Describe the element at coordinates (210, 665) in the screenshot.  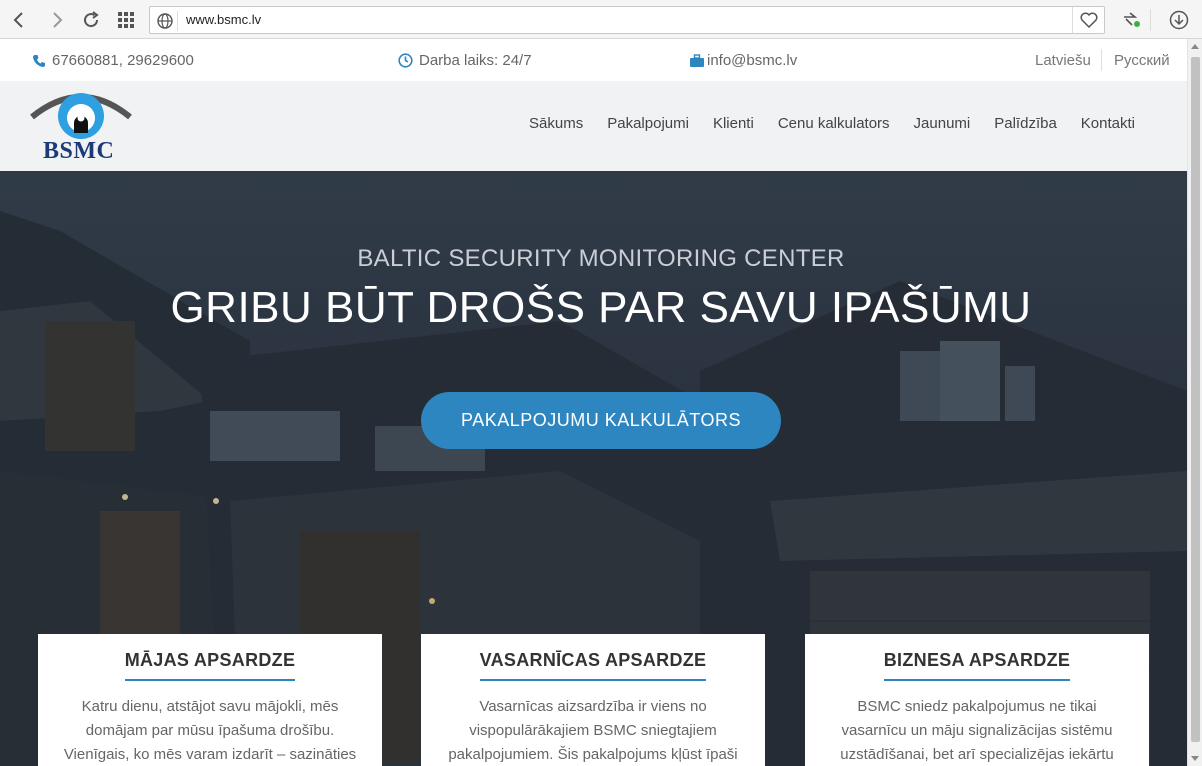
I see `card-title: MĀJAS APSARDZE` at that location.